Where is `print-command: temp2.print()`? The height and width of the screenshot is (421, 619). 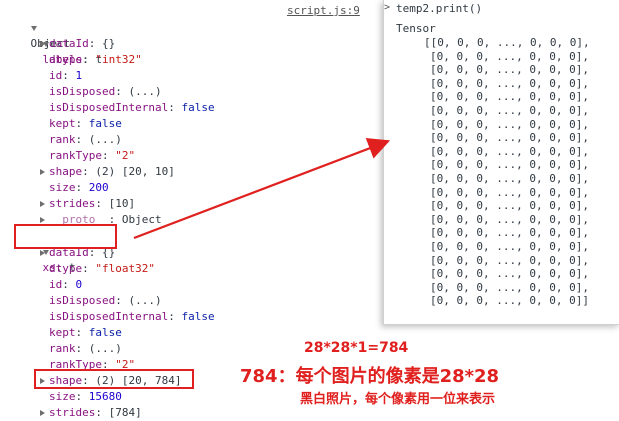
print-command: temp2.print() is located at coordinates (439, 8).